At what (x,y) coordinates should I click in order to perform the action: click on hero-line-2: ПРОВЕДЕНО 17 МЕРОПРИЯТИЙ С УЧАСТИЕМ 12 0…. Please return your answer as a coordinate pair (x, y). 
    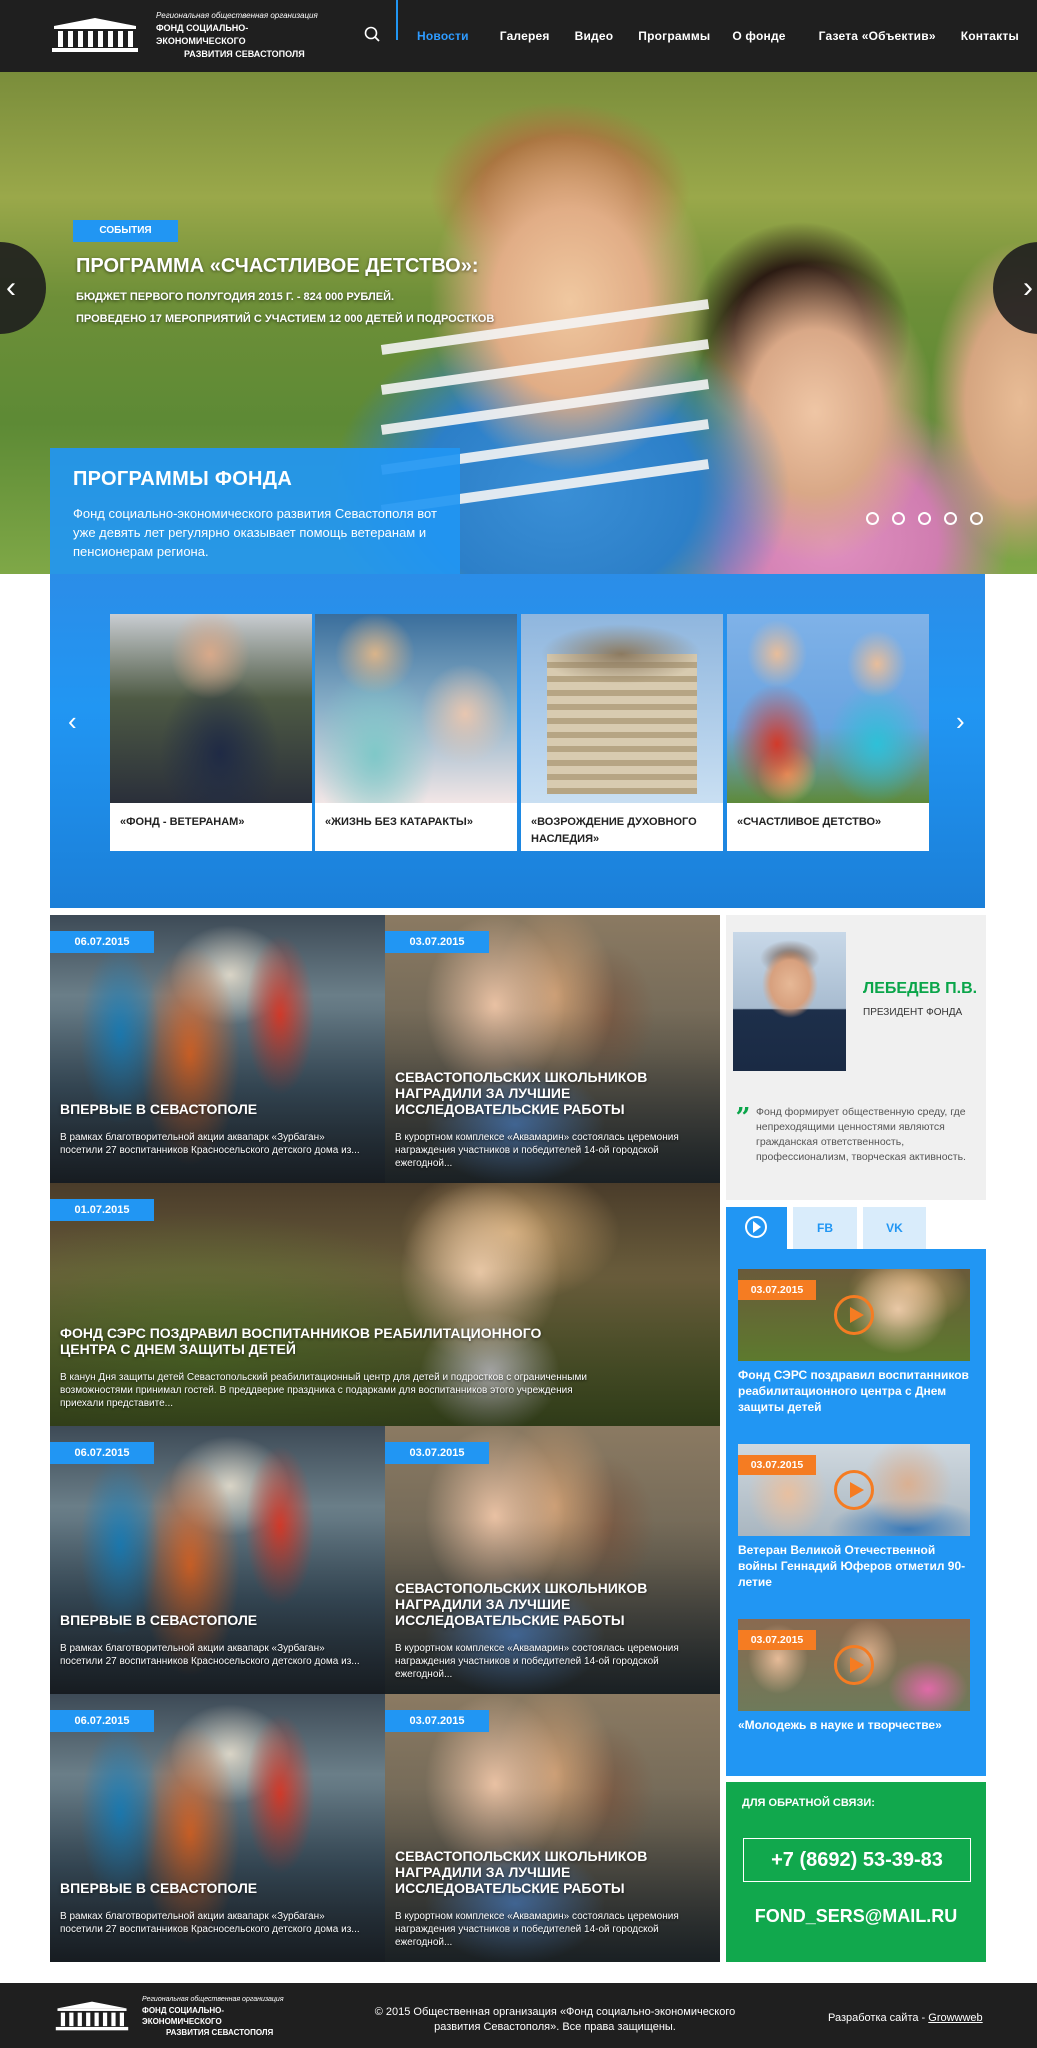
    Looking at the image, I should click on (285, 319).